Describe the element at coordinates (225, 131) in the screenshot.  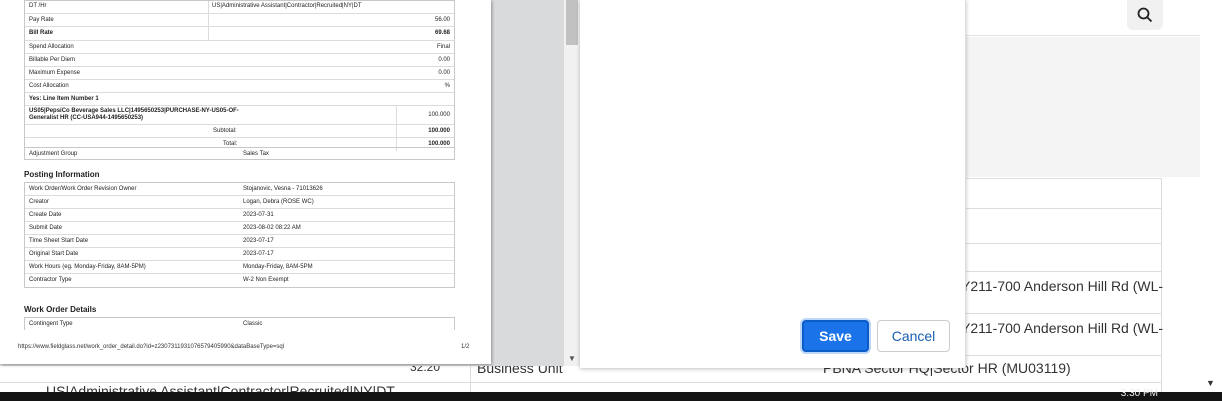
I see `subtotal-label: Subtotal:` at that location.